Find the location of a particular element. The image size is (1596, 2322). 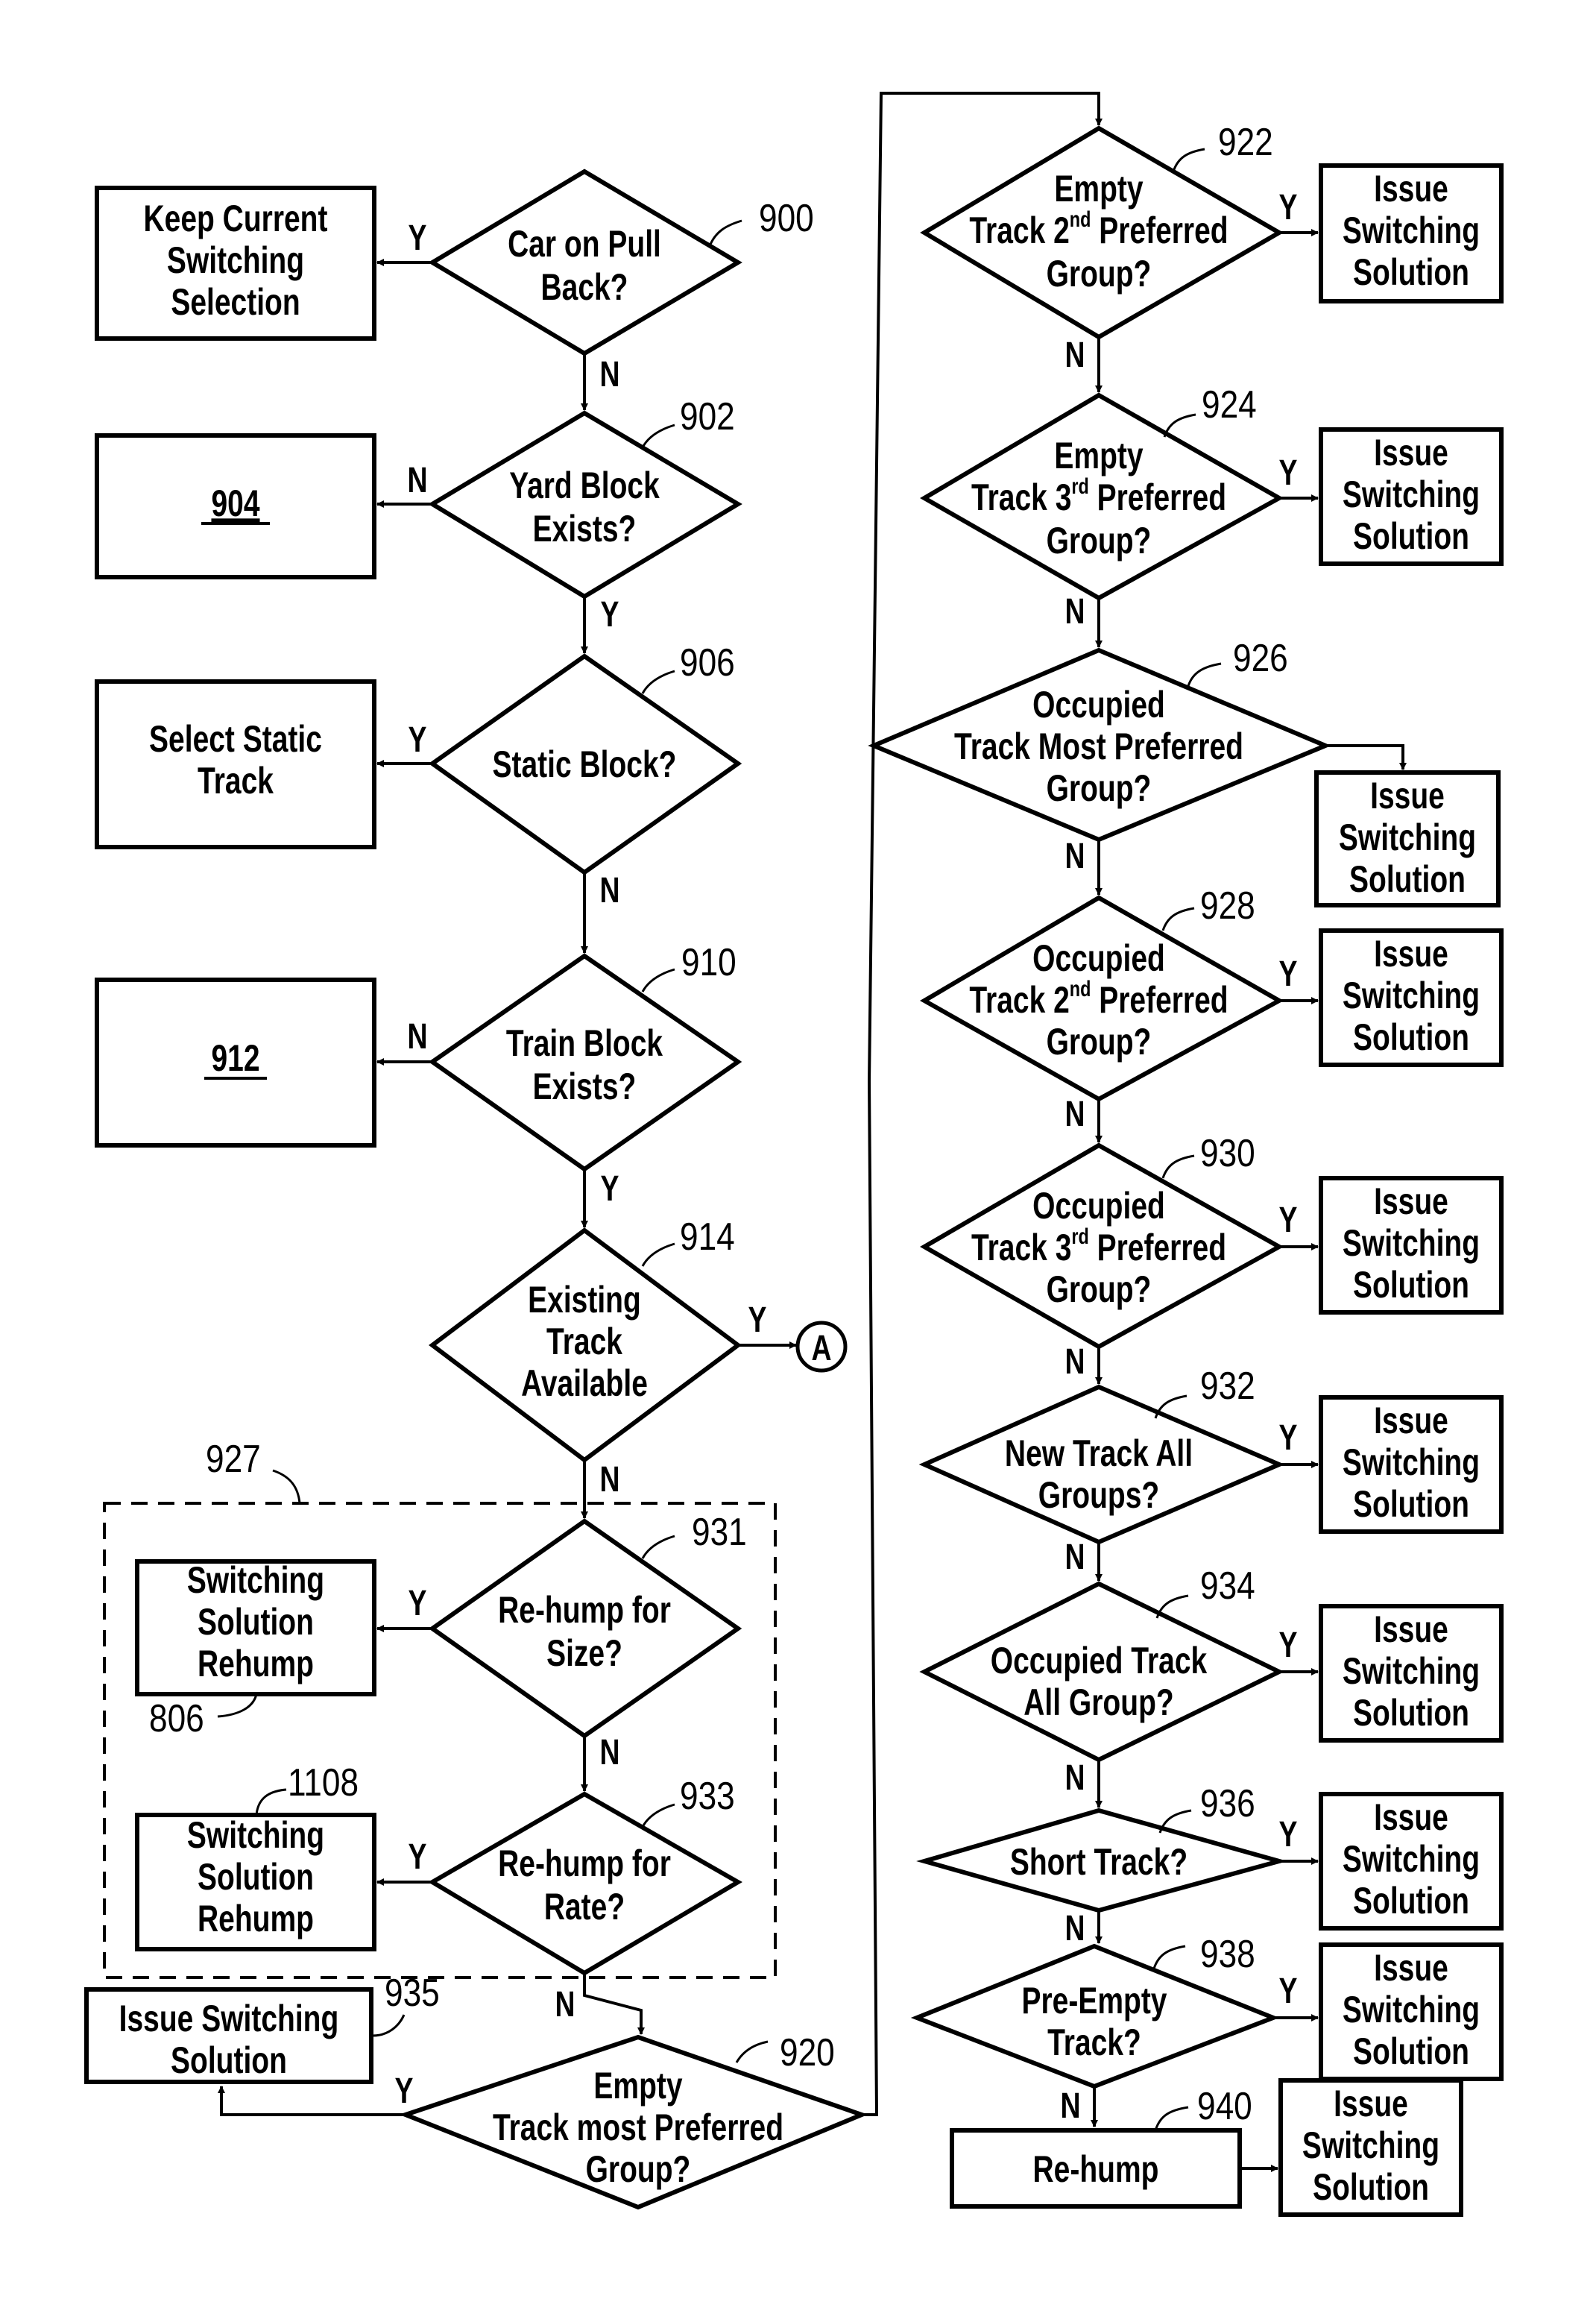

decision-914-line3: Available is located at coordinates (584, 1383).